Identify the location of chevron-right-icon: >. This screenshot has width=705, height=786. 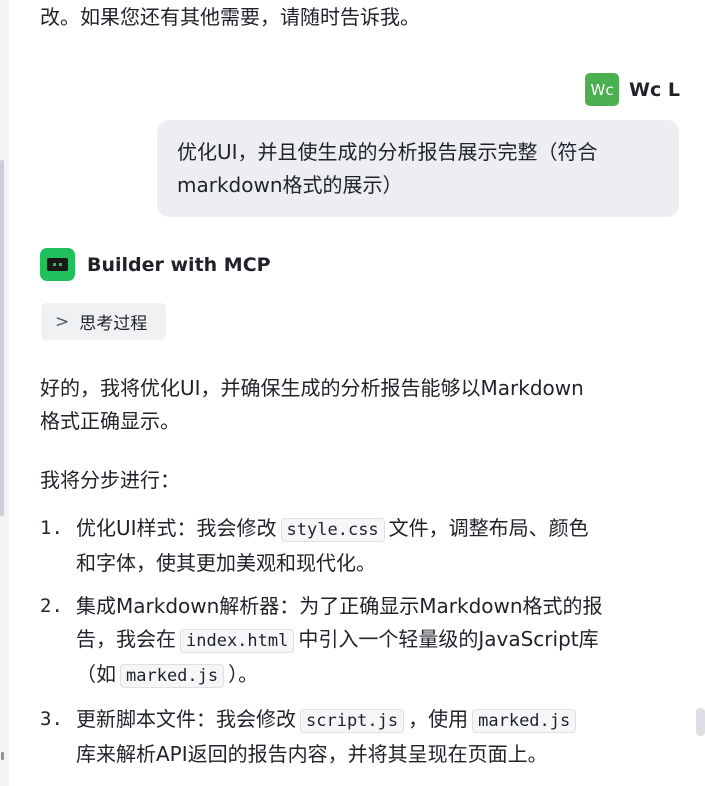
(62, 321).